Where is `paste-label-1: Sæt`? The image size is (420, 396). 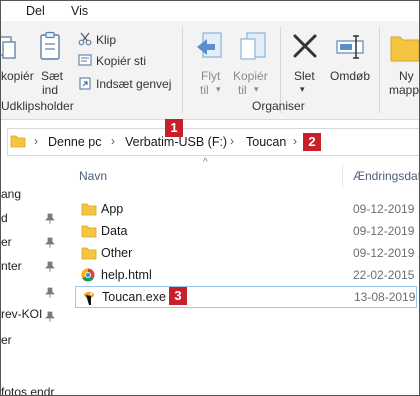 paste-label-1: Sæt is located at coordinates (52, 76).